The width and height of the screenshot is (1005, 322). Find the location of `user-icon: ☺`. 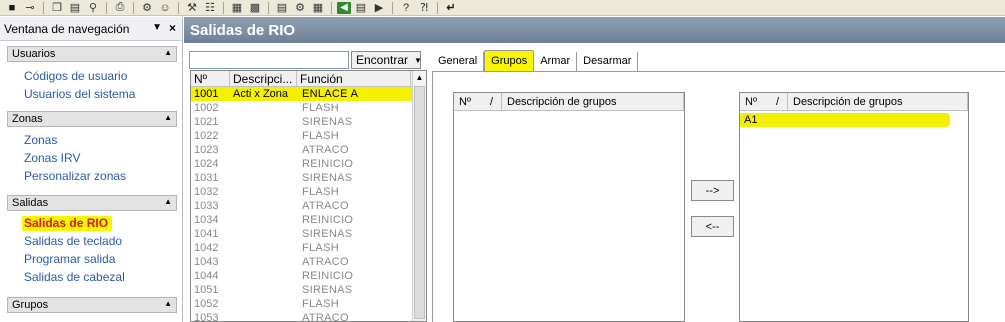

user-icon: ☺ is located at coordinates (165, 8).